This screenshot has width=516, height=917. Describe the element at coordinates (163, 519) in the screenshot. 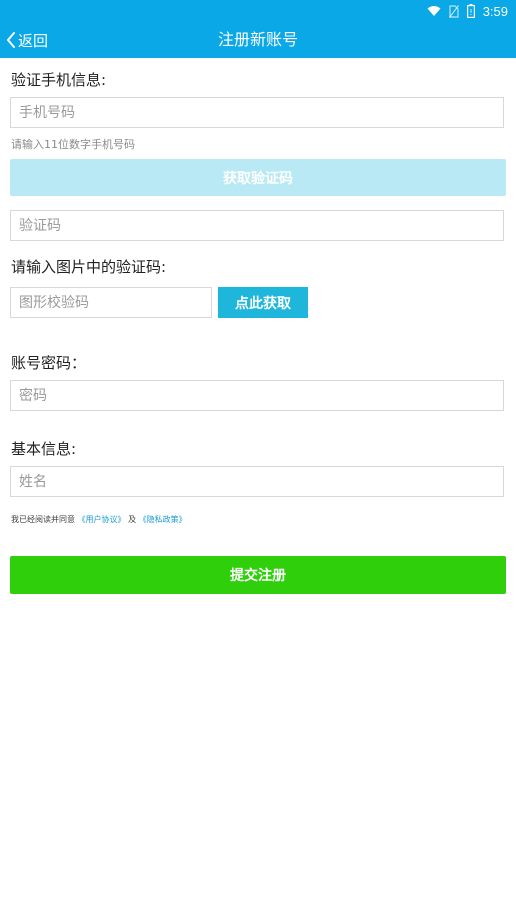

I see `privacy-policy-link: 《隐私政策》` at that location.